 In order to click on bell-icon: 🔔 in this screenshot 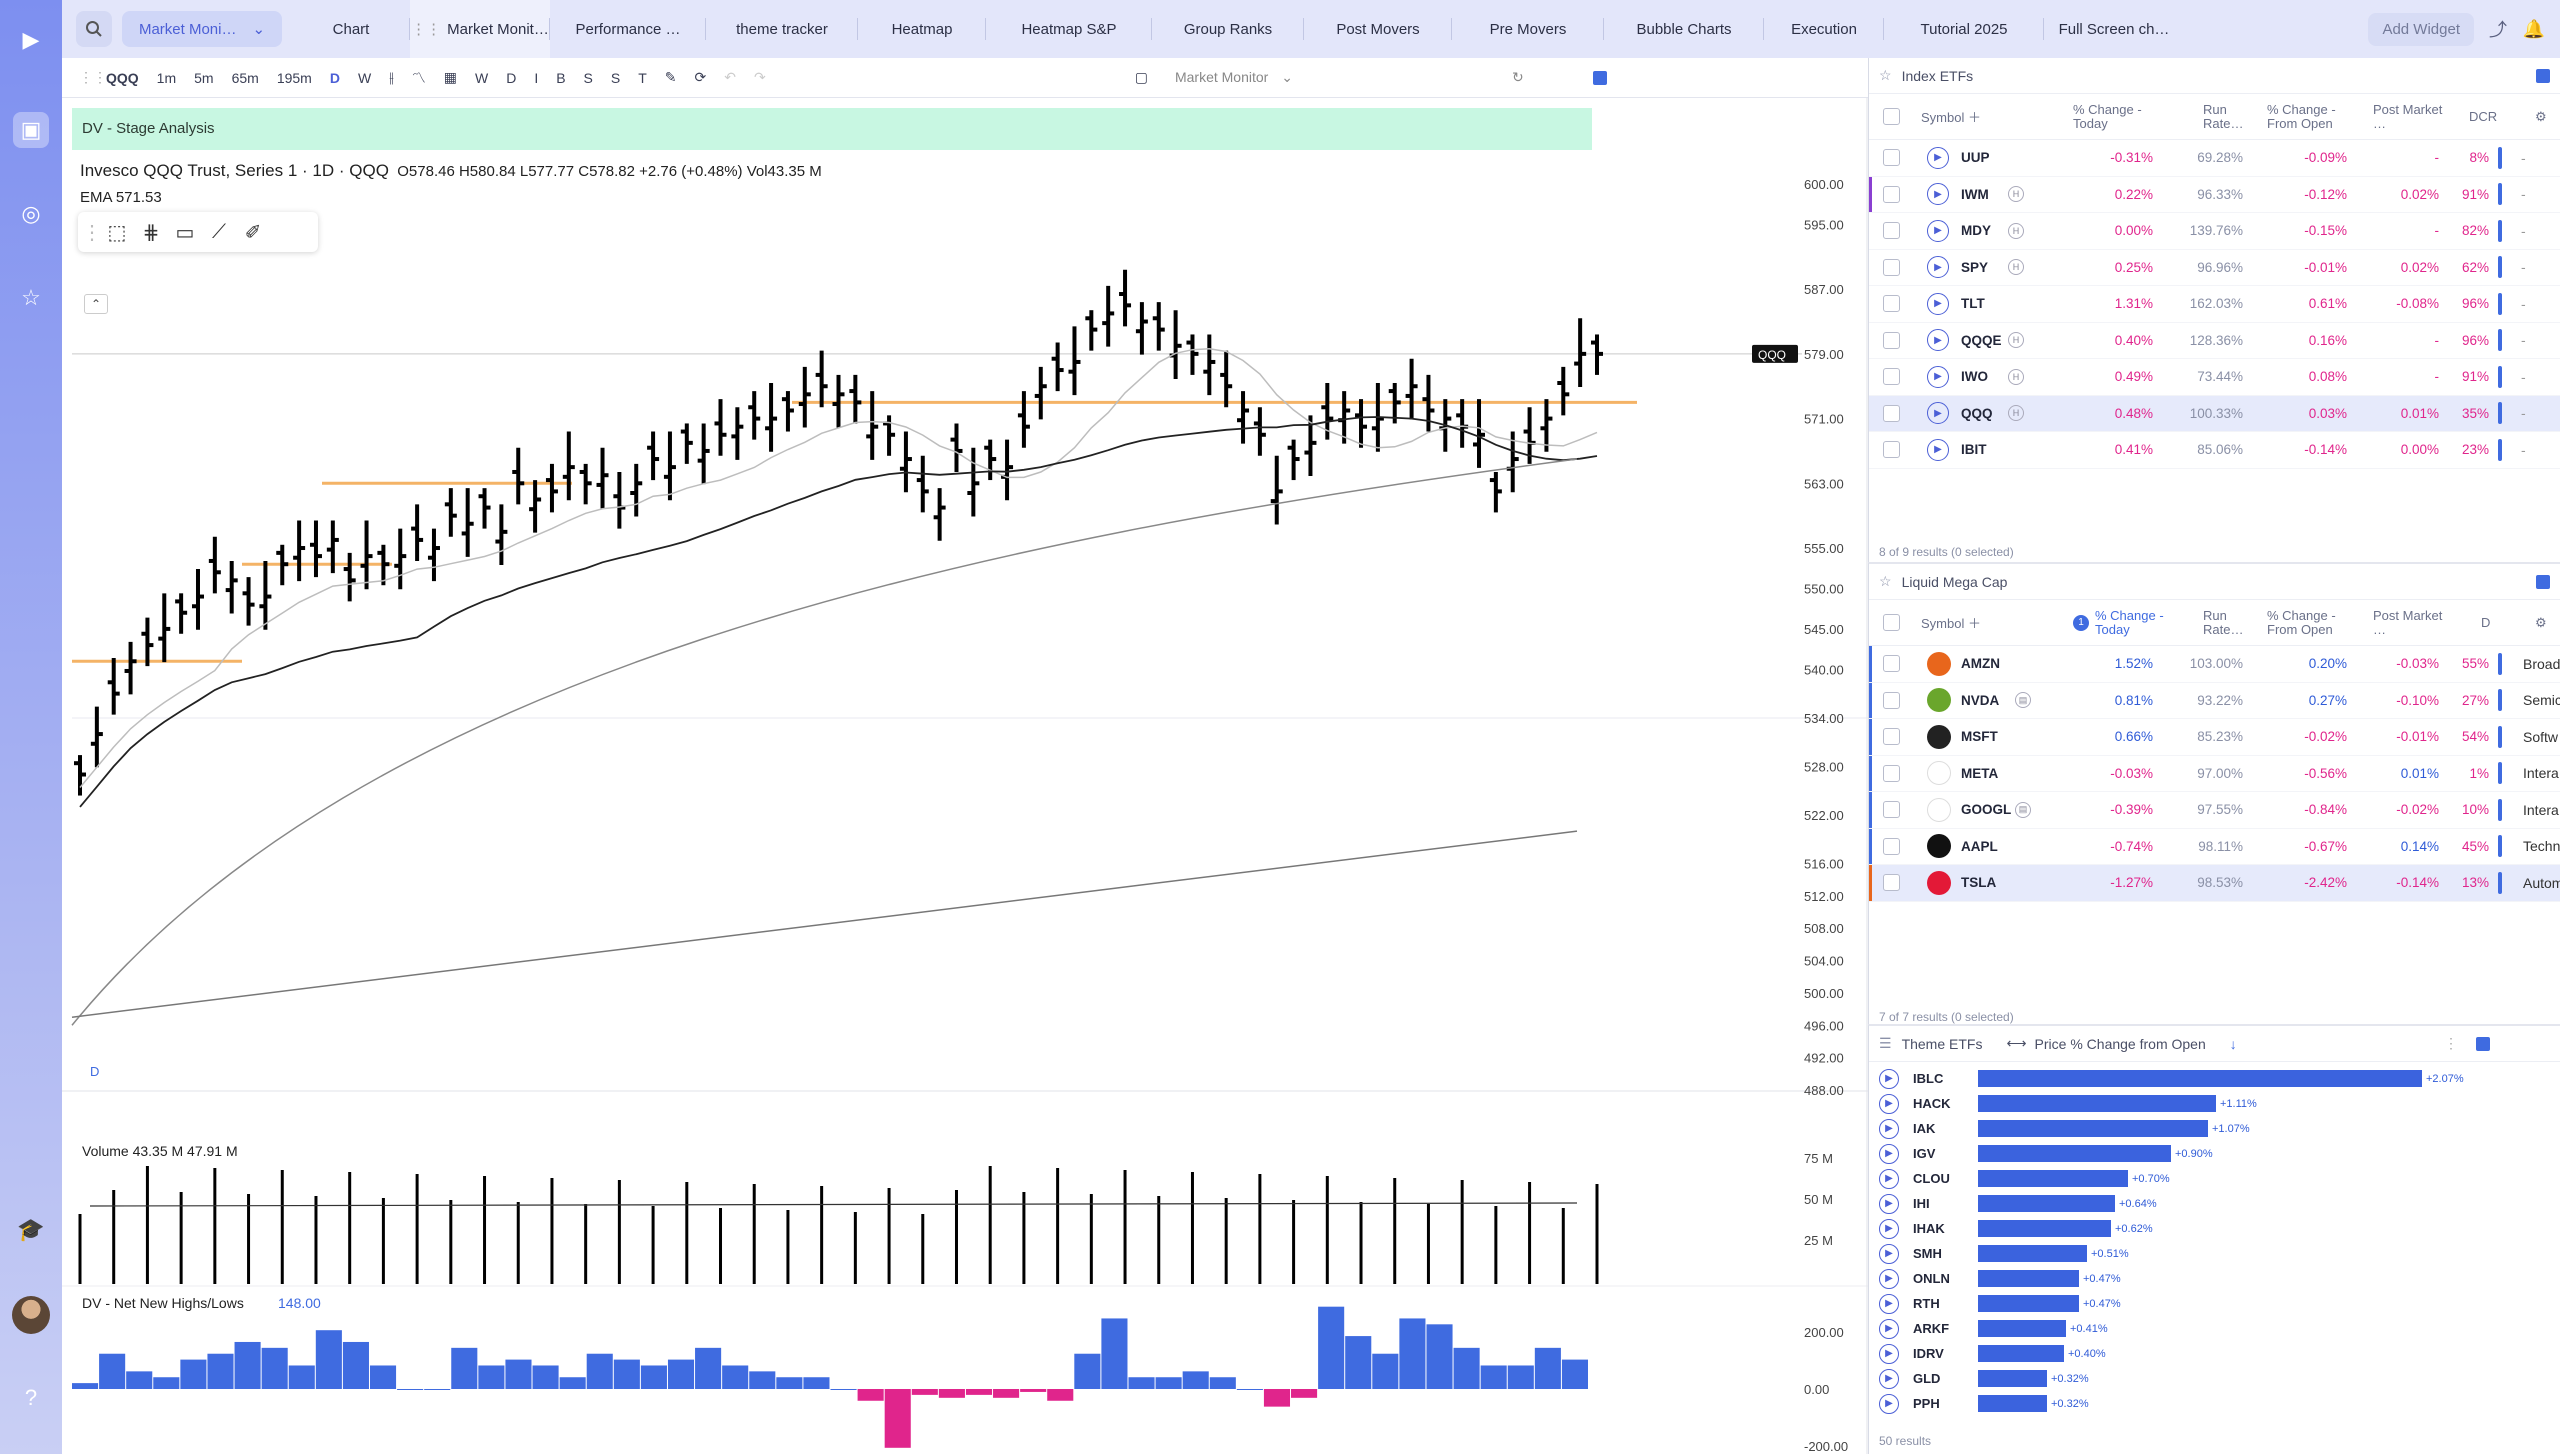, I will do `click(2534, 29)`.